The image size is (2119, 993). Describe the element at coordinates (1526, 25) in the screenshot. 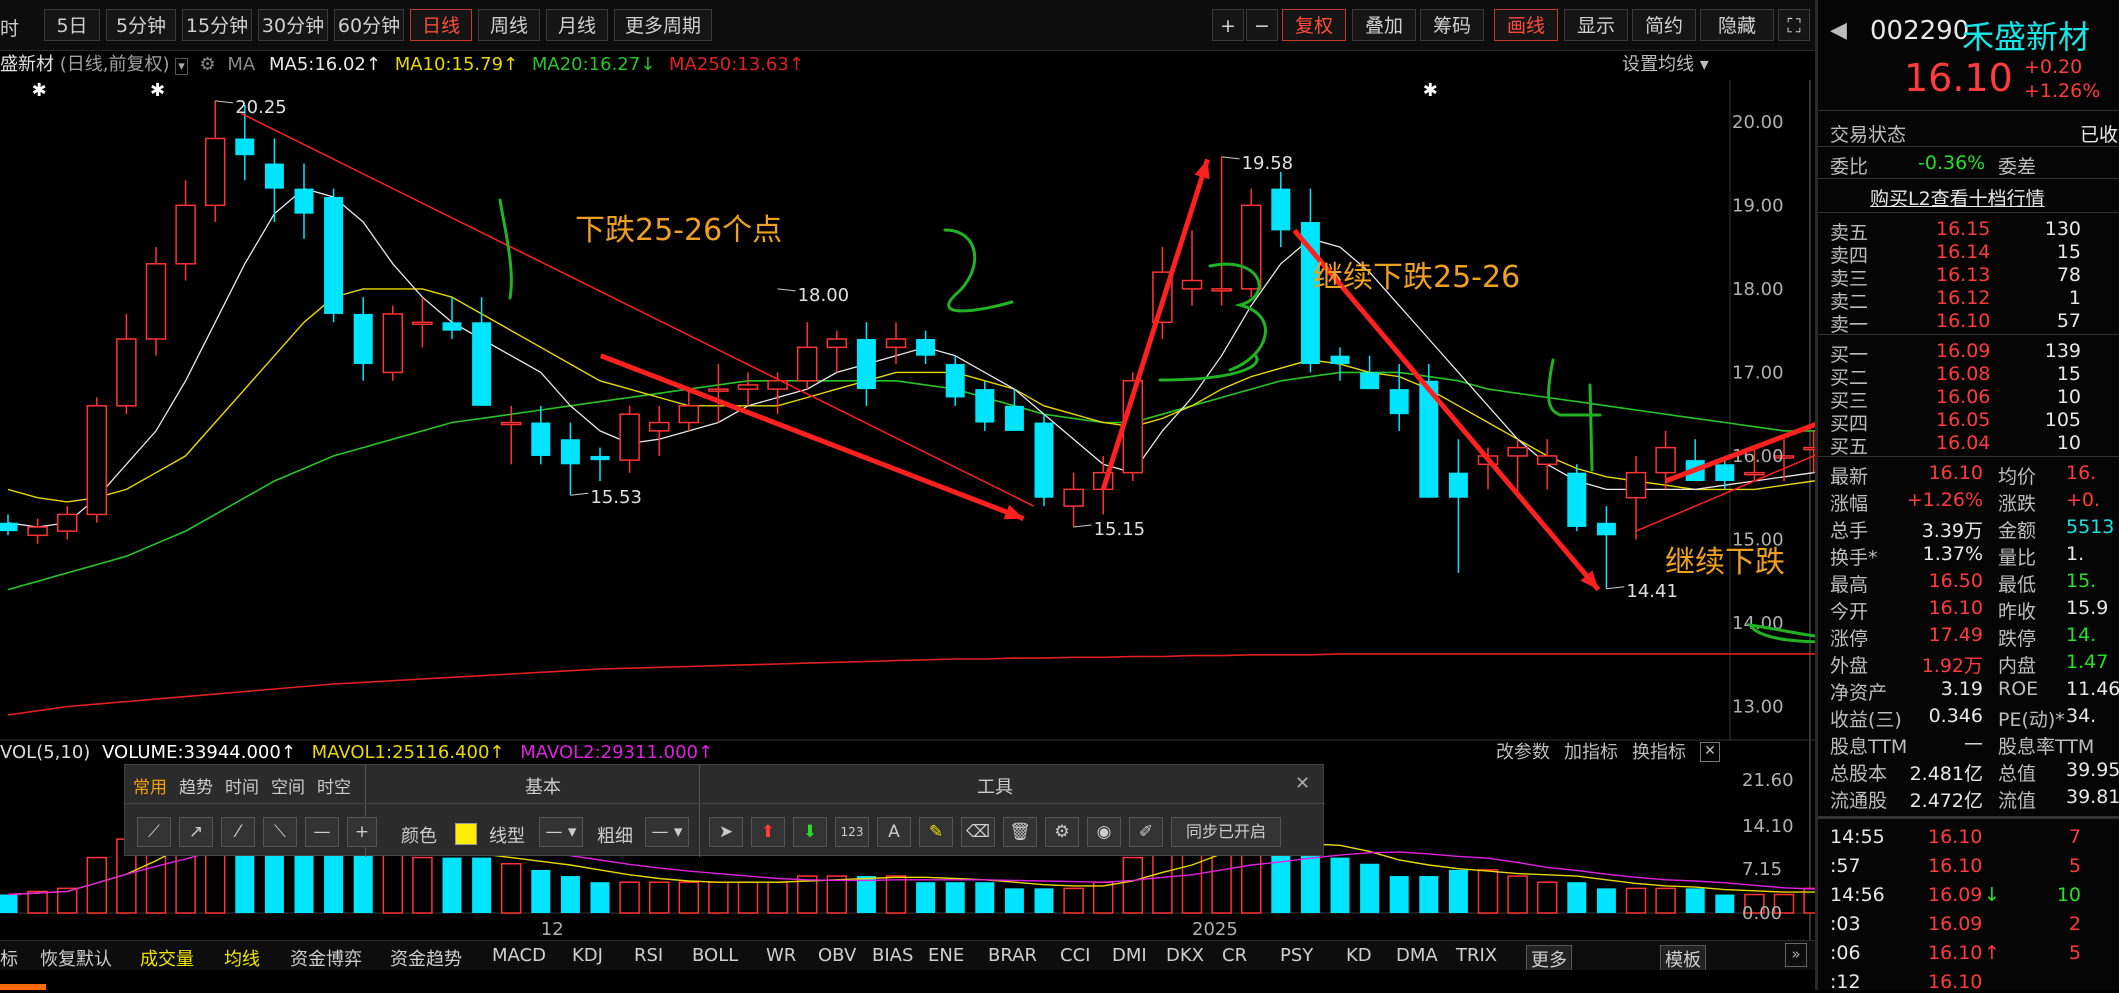

I see `toolbar-button-3: 画线` at that location.